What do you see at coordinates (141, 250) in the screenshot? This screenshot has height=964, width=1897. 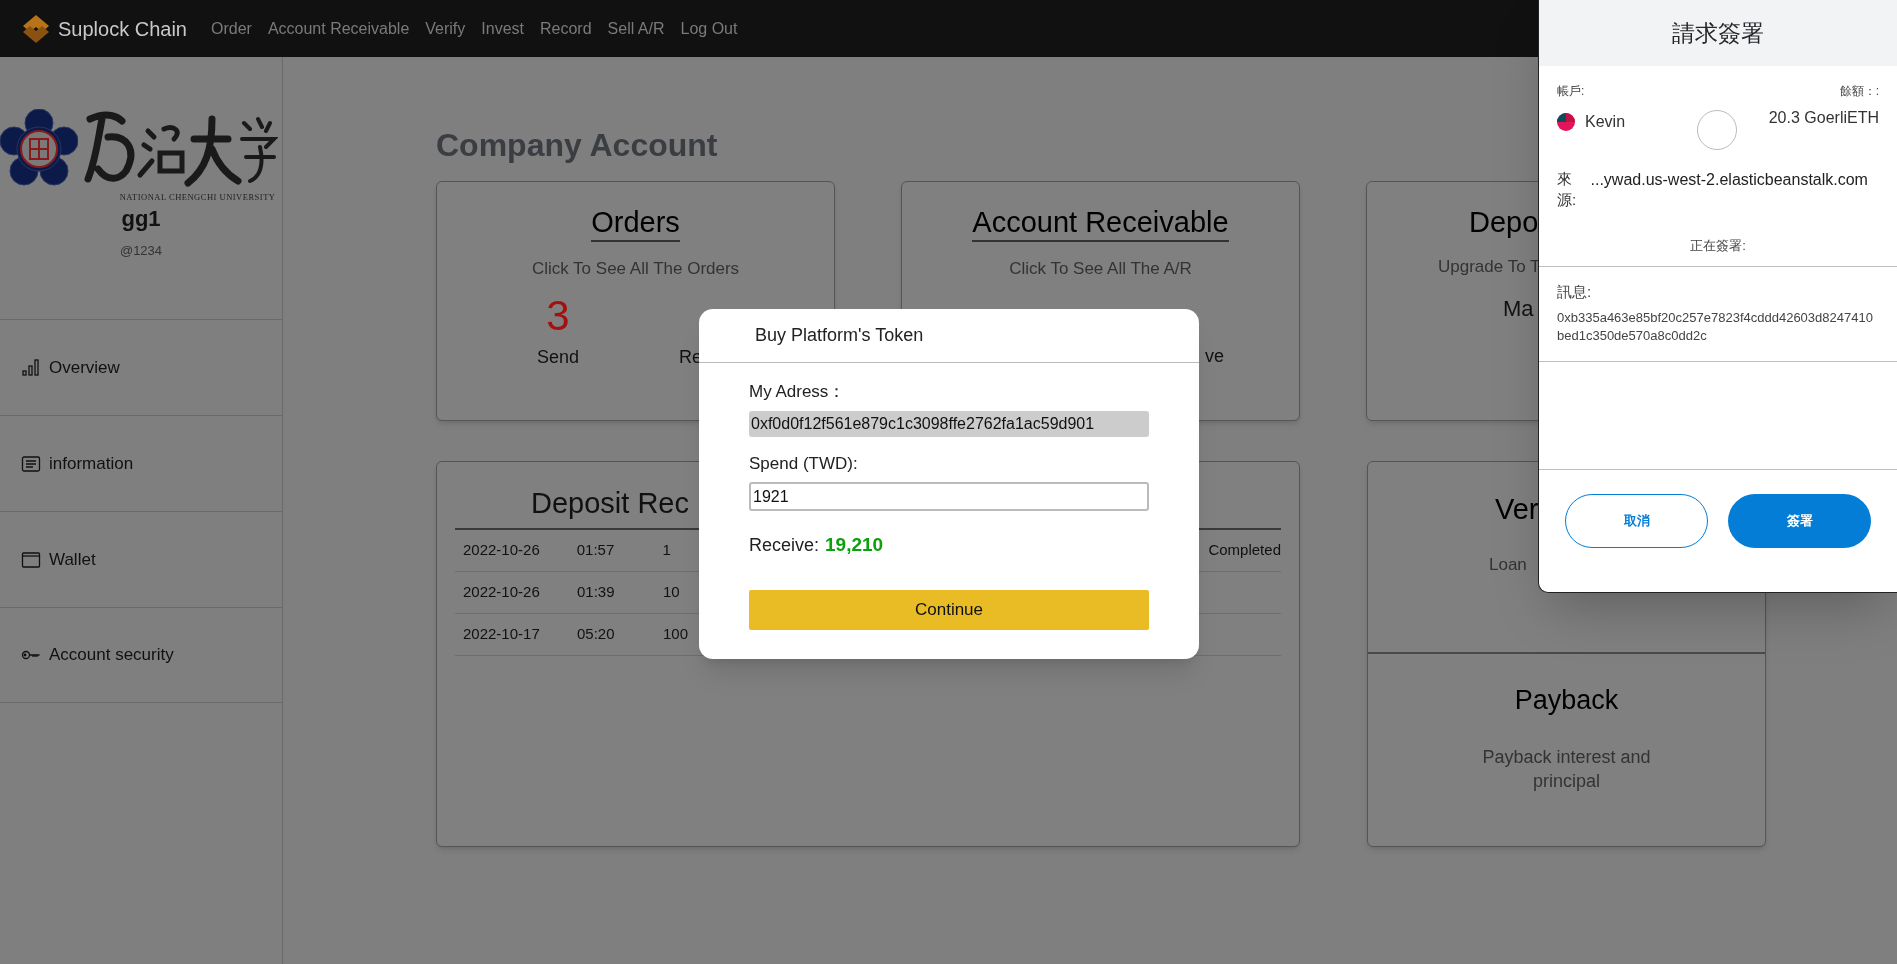 I see `user-handle: @1234` at bounding box center [141, 250].